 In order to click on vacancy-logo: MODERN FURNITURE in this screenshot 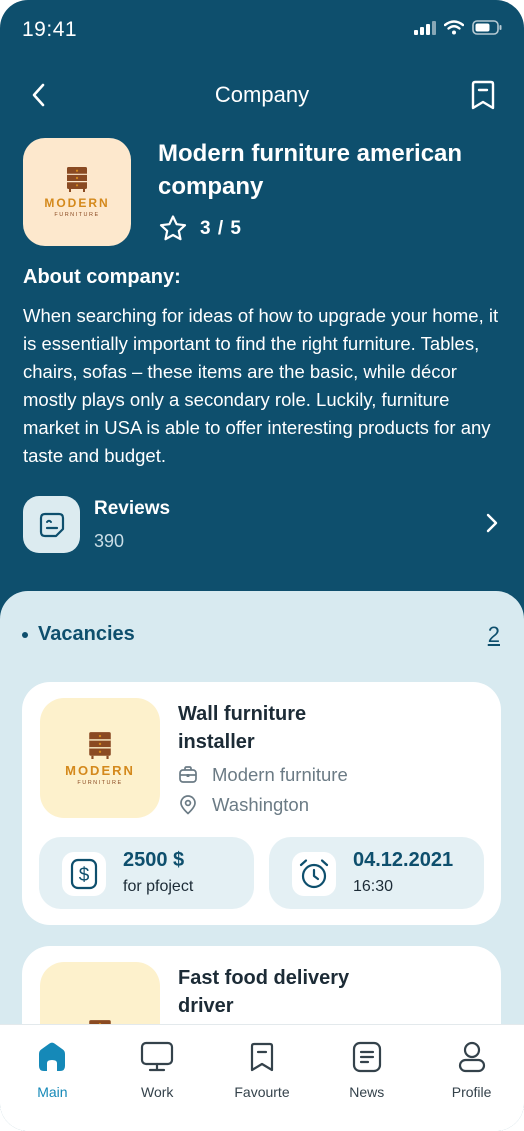, I will do `click(100, 758)`.